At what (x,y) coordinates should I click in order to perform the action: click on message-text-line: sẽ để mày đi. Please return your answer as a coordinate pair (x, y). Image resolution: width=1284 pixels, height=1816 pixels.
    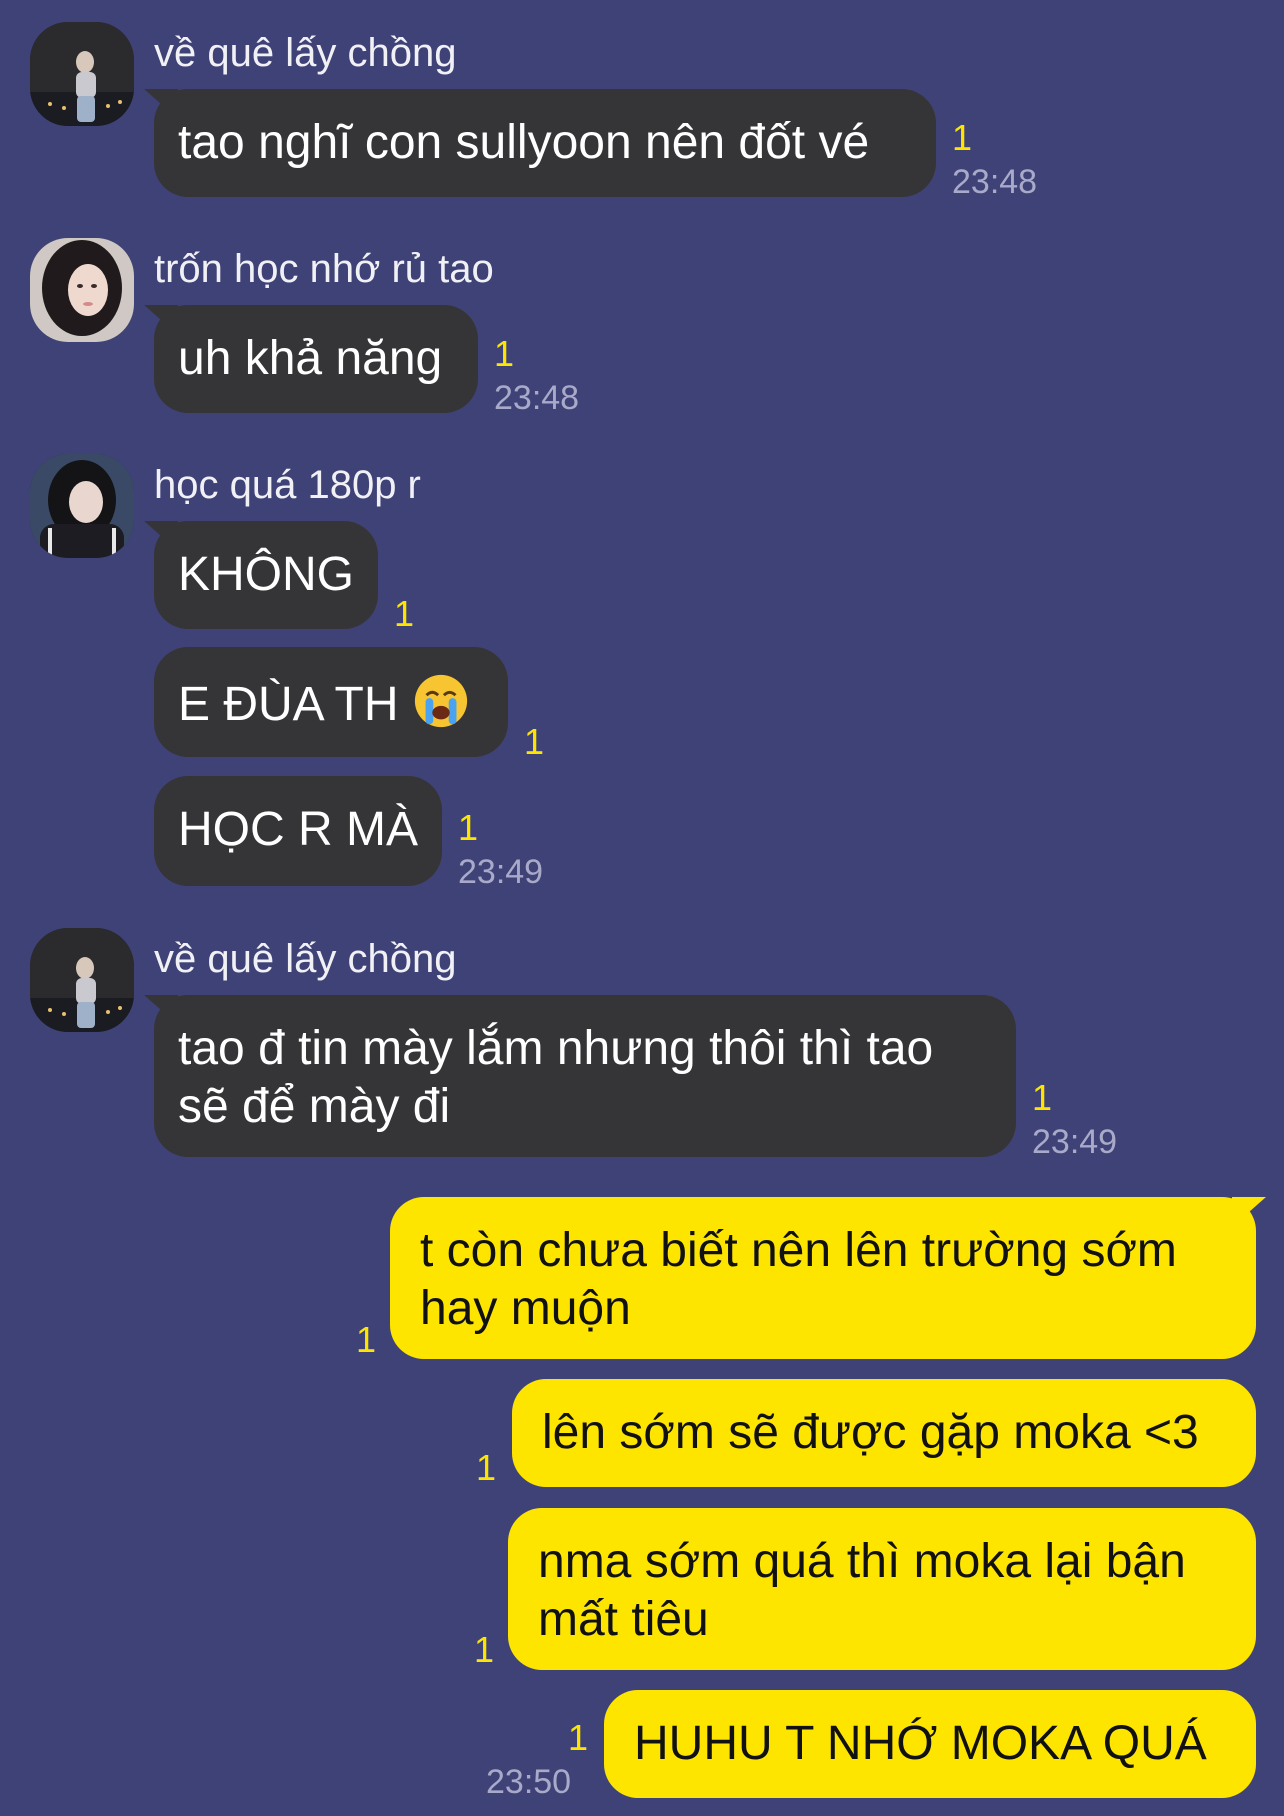
    Looking at the image, I should click on (314, 1106).